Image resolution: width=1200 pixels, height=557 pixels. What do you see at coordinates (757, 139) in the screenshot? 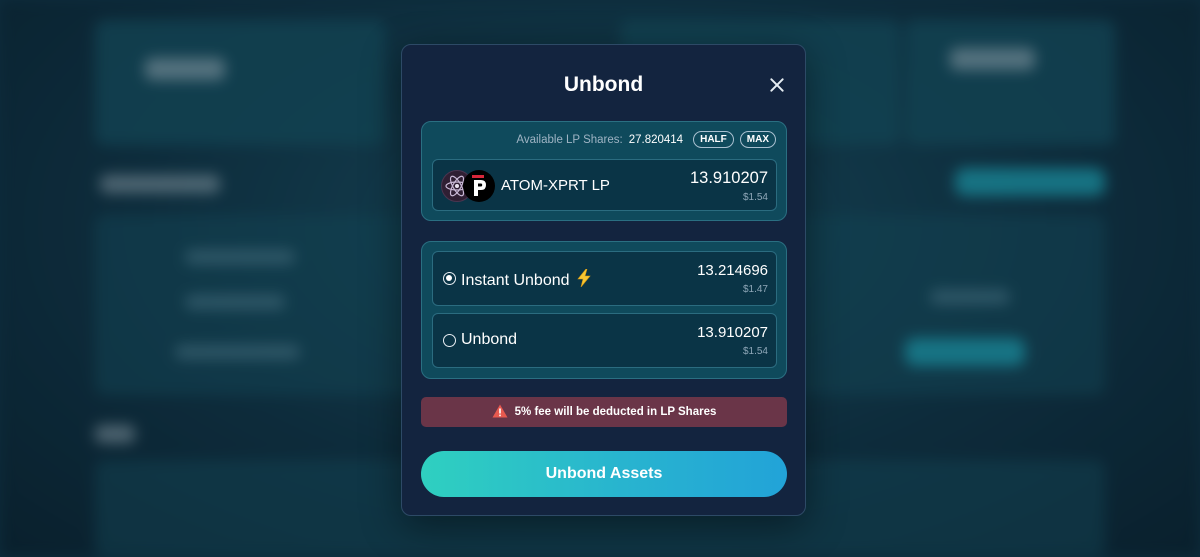
I see `max-button: MAX` at bounding box center [757, 139].